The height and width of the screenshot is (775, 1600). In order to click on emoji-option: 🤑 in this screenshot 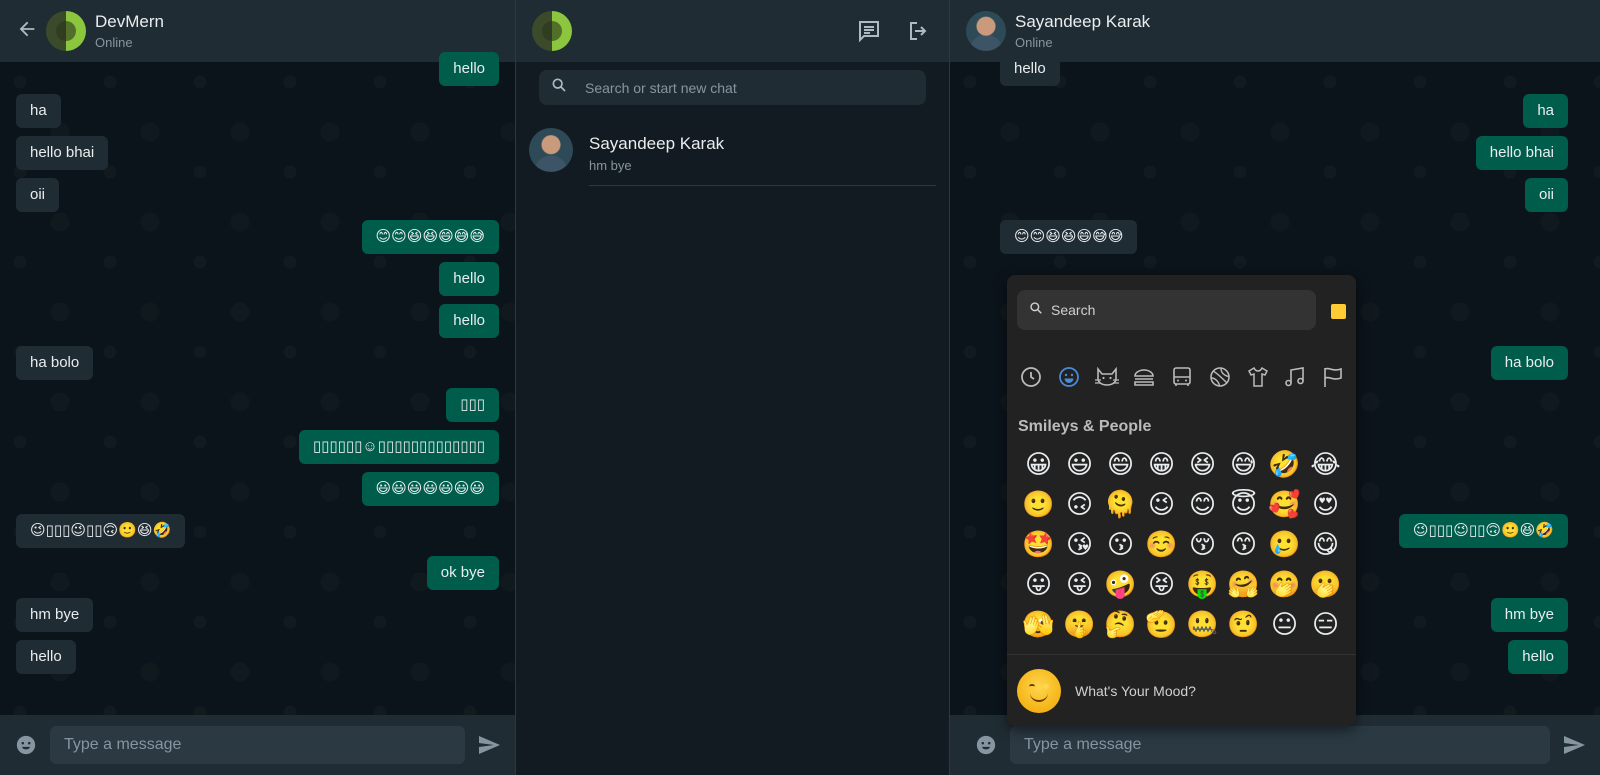, I will do `click(1202, 585)`.